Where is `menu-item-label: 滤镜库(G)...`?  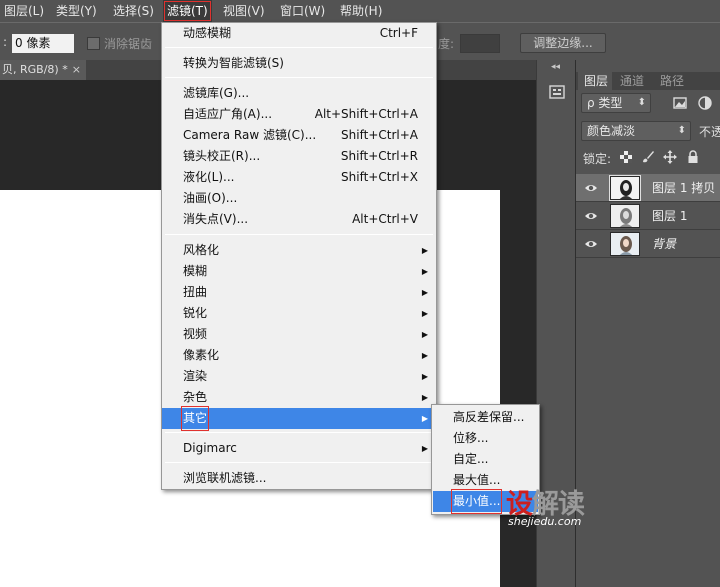
menu-item-label: 滤镜库(G)... is located at coordinates (216, 93).